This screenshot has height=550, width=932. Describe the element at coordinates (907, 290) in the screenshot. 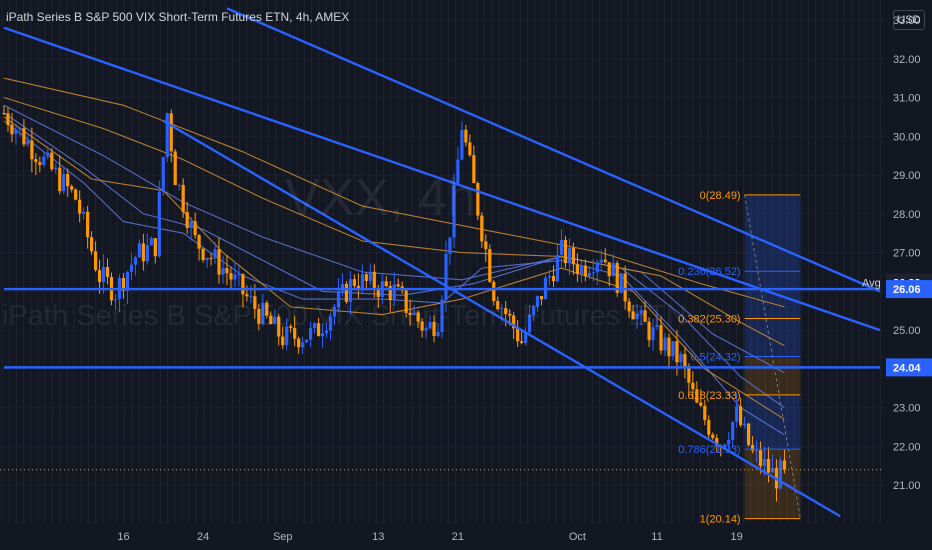

I see `price-tag-label: 26.06` at that location.